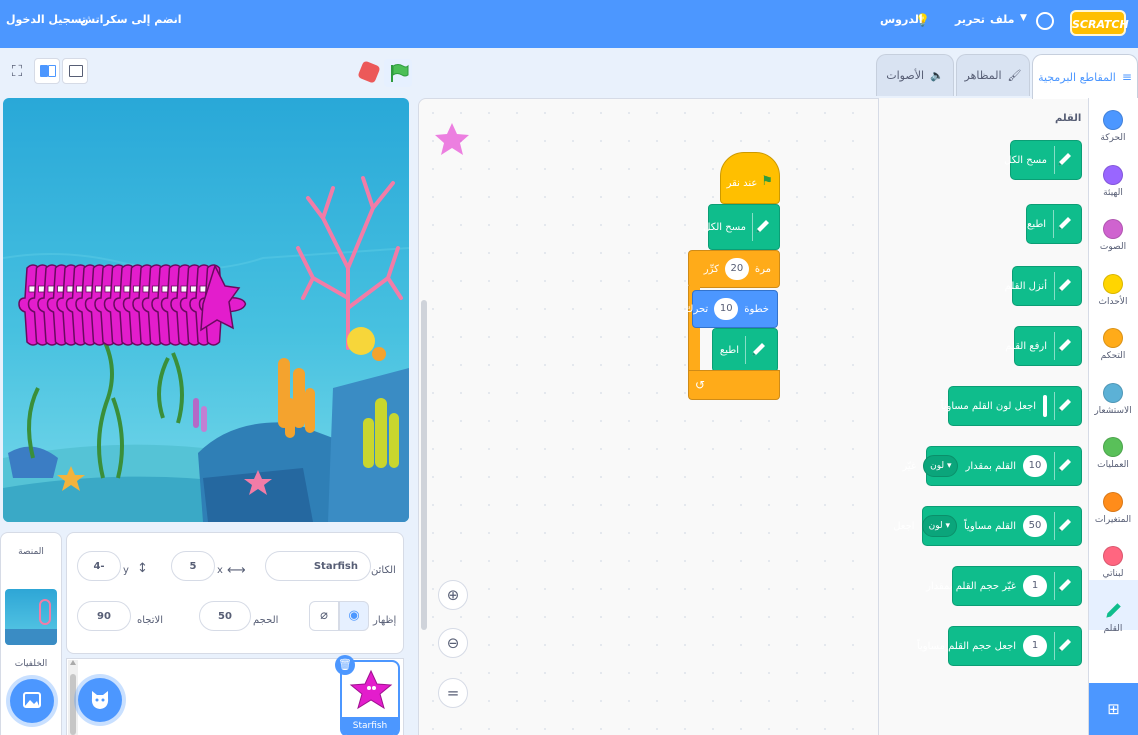 This screenshot has width=1138, height=735. Describe the element at coordinates (453, 595) in the screenshot. I see `zoom-in-button: ⊕` at that location.